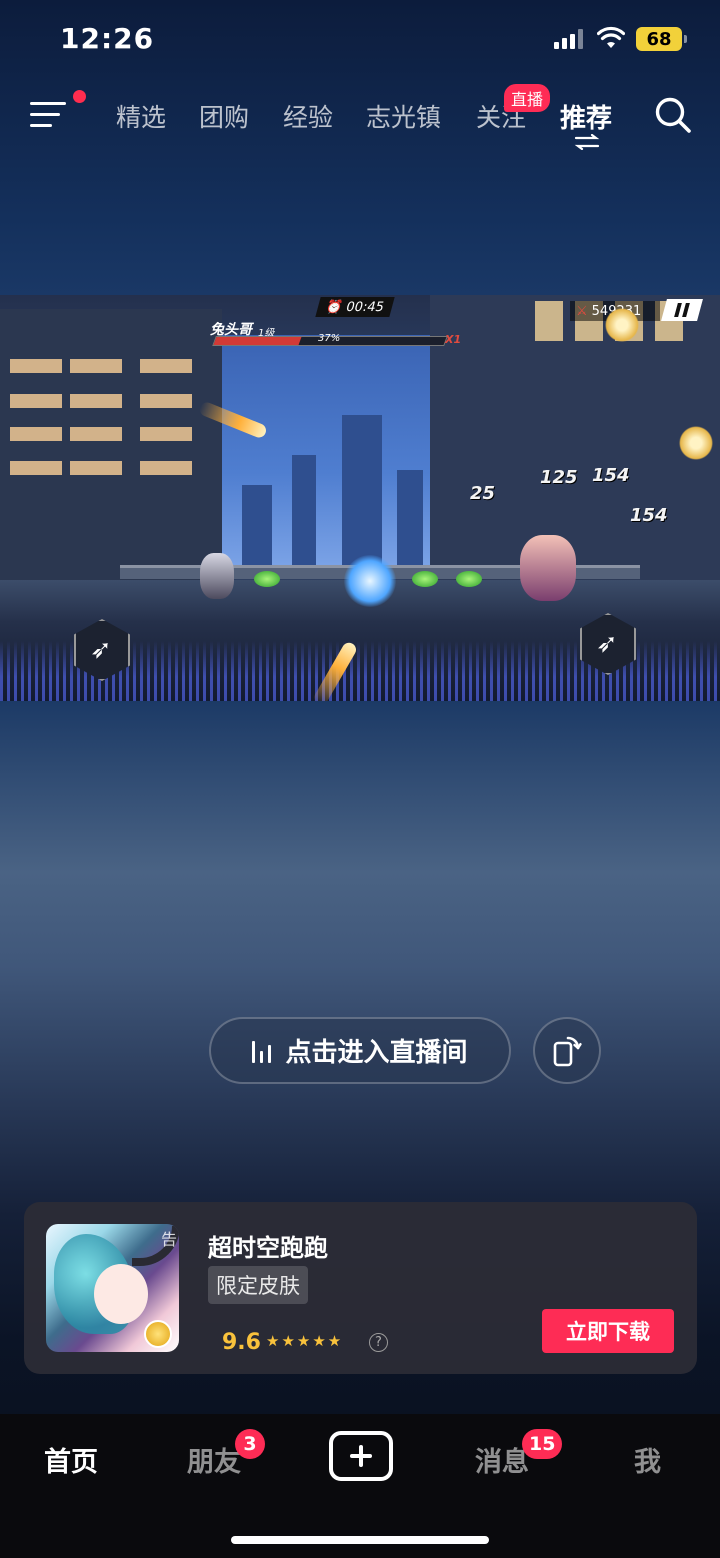  I want to click on search-icon, so click(673, 115).